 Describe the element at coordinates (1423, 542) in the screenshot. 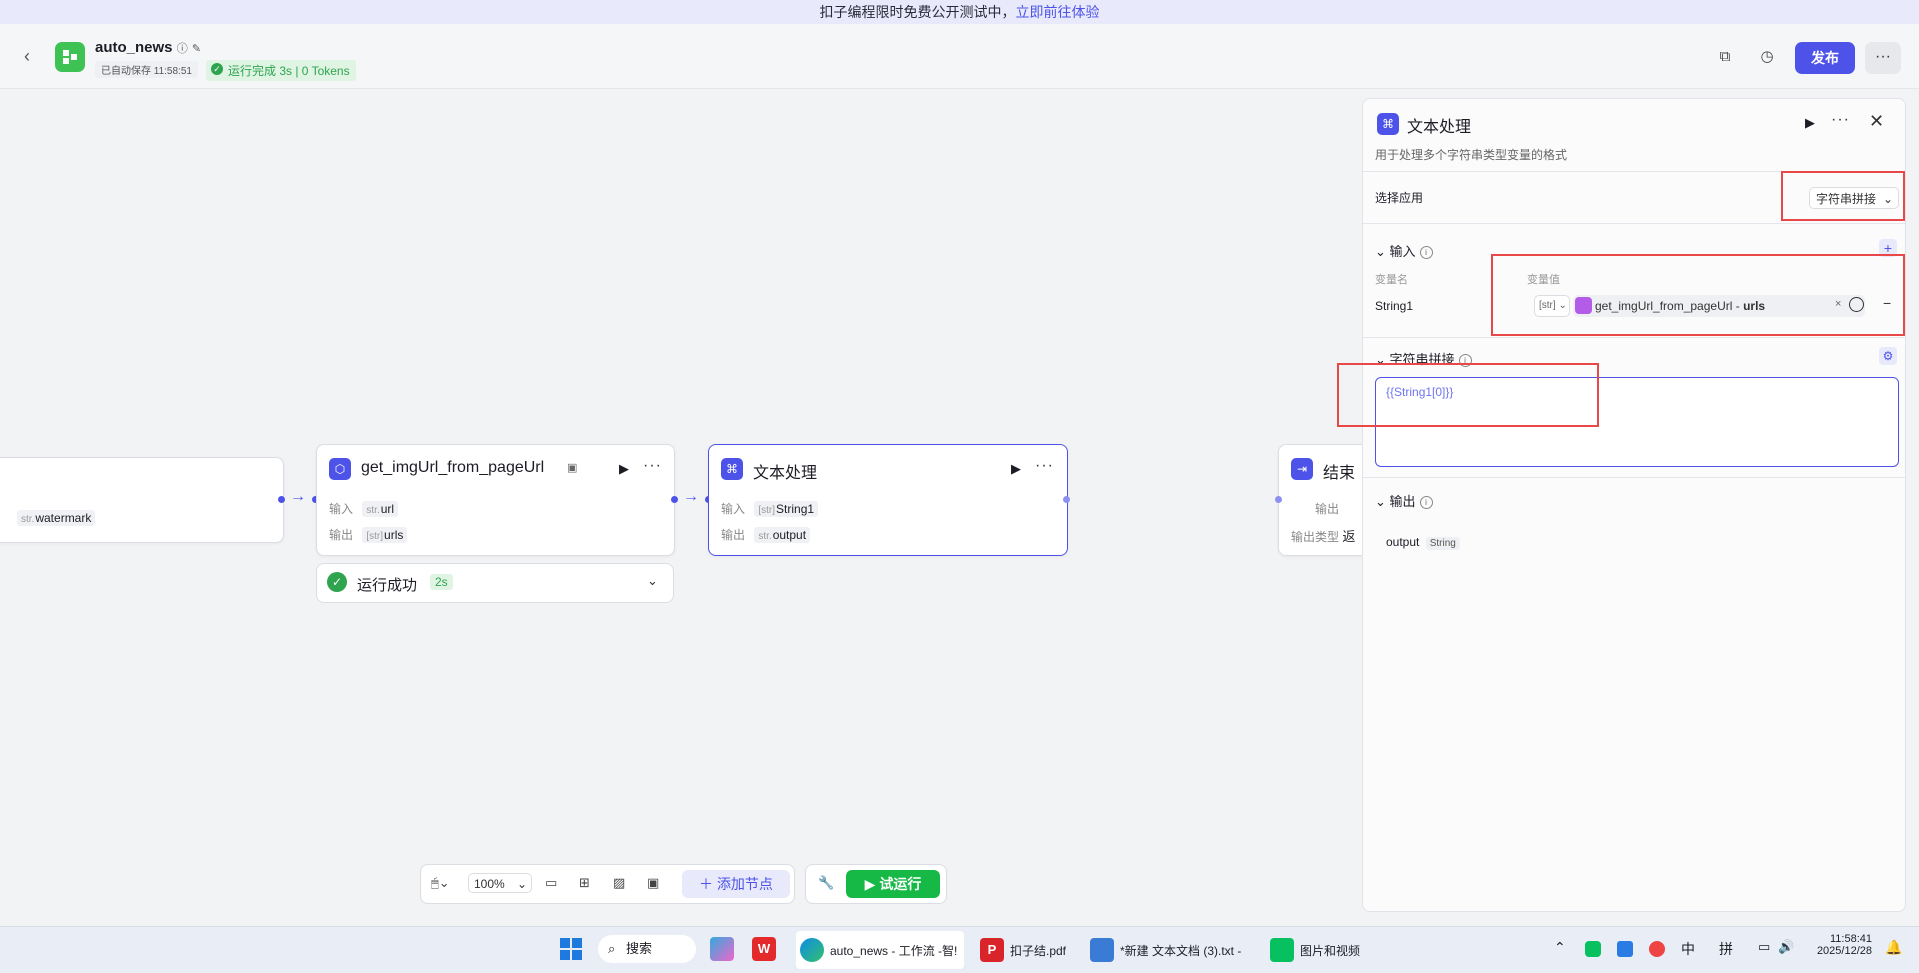

I see `output-var: output String` at that location.